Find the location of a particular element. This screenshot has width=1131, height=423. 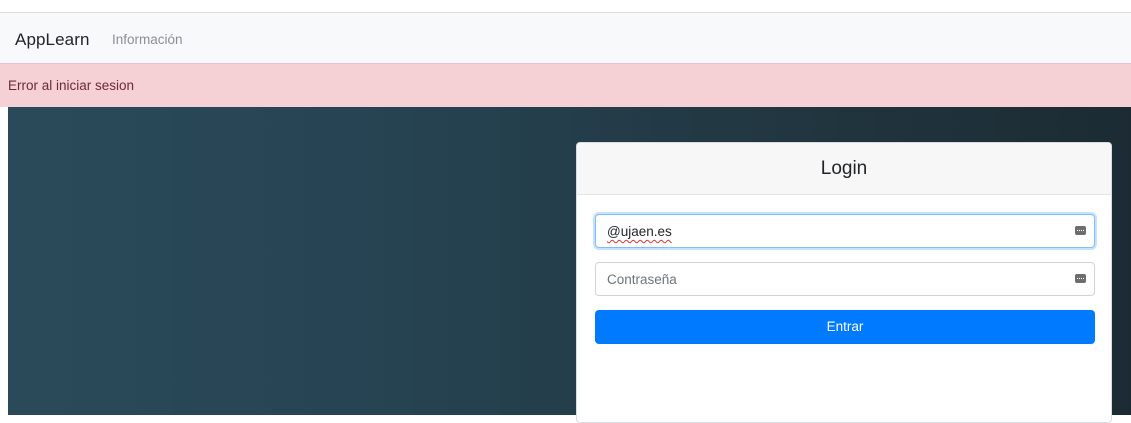

navbar: AppLearn Información is located at coordinates (565, 38).